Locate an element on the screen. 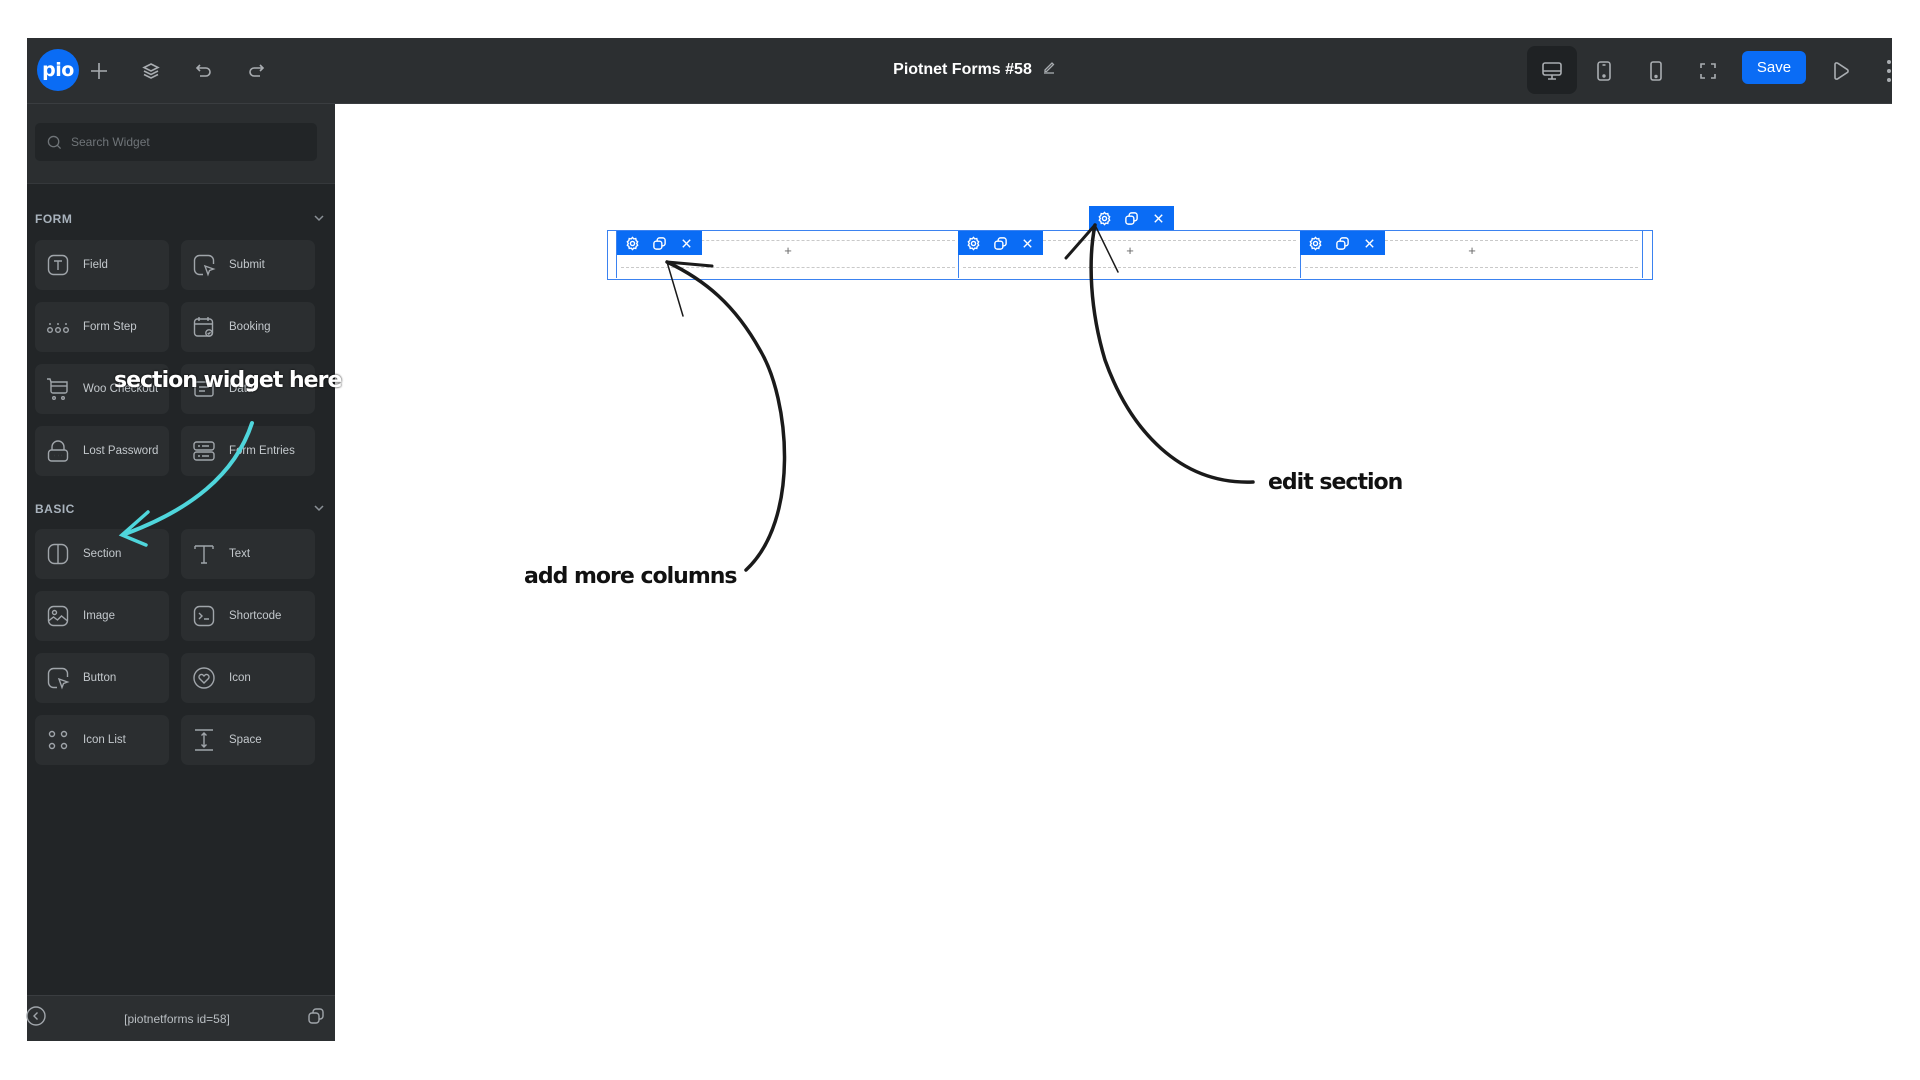 The height and width of the screenshot is (1080, 1920). section-toolbar is located at coordinates (1131, 218).